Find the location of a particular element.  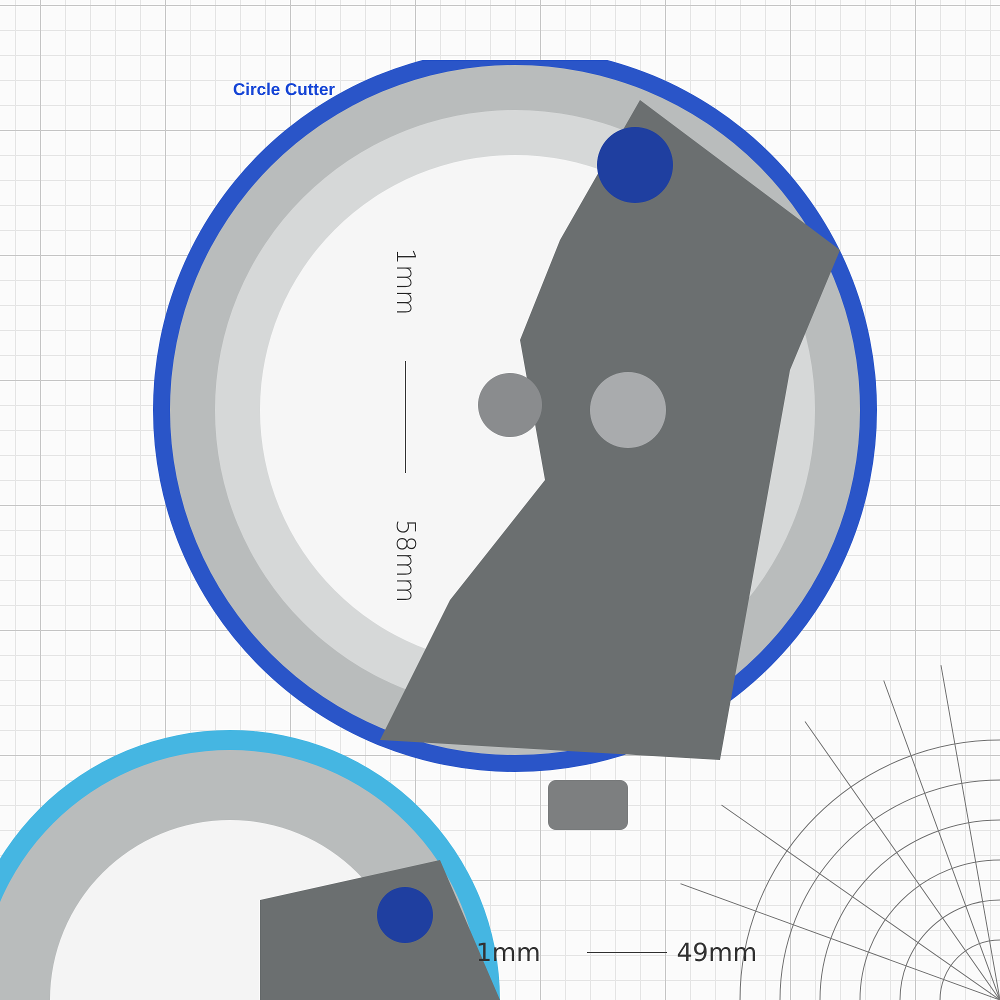

size-max-label: 58mm is located at coordinates (405, 561).